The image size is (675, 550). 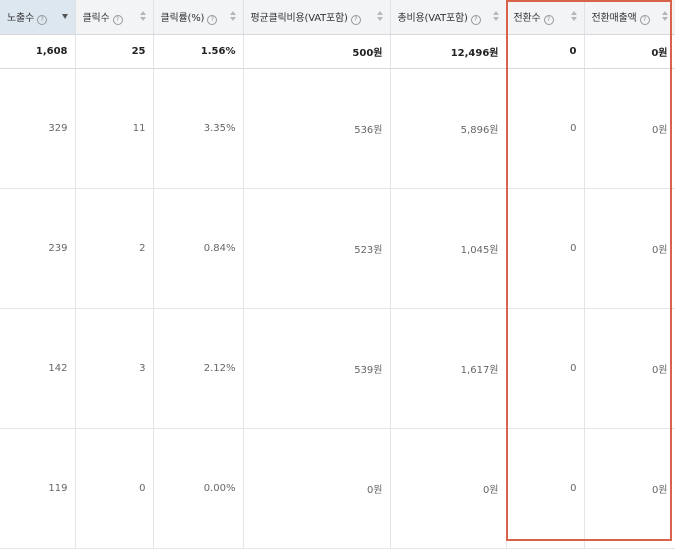 I want to click on total-cell: 500원, so click(x=317, y=51).